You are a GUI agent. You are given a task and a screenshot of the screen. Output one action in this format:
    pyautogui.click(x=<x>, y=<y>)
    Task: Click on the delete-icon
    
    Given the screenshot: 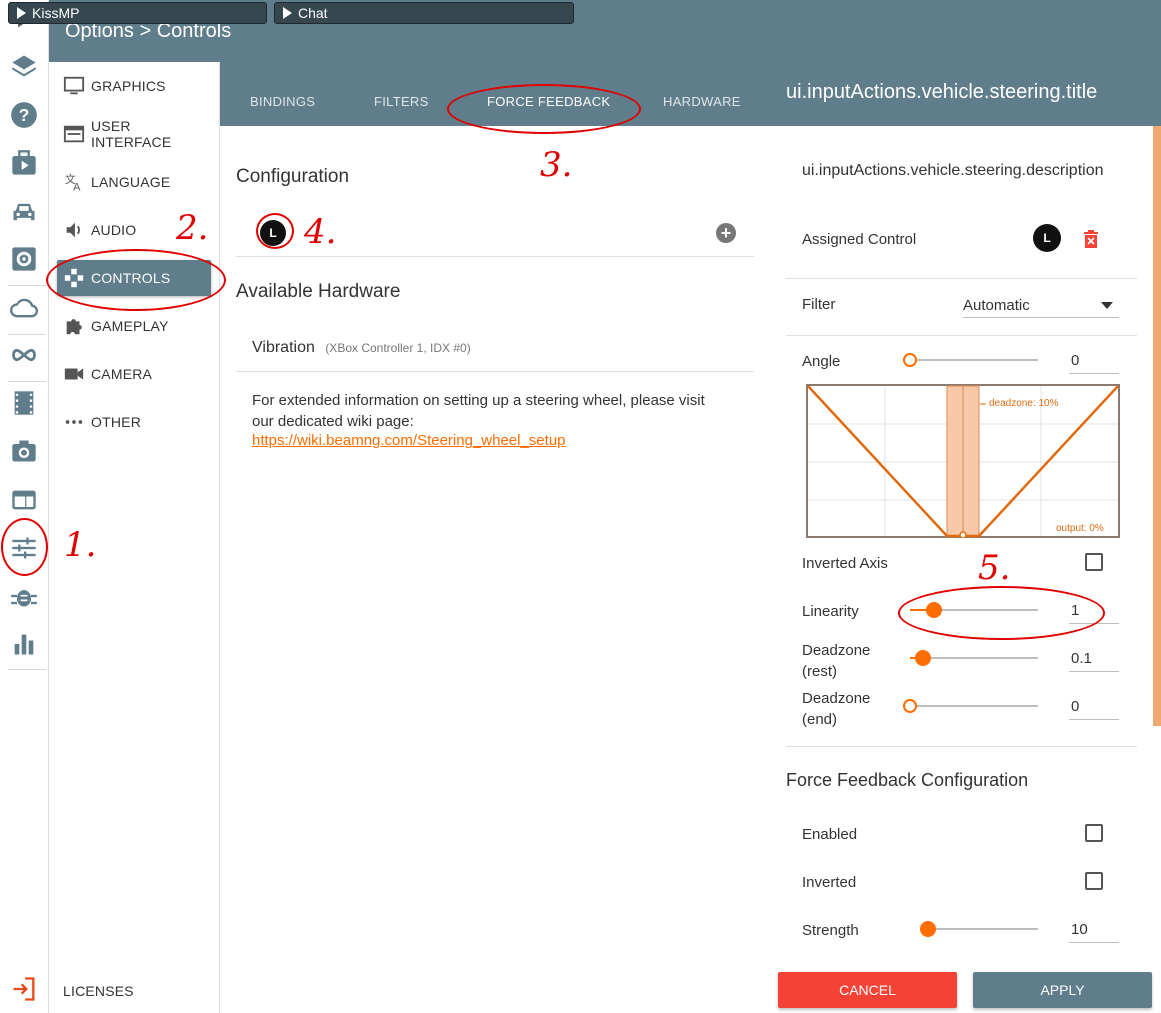 What is the action you would take?
    pyautogui.click(x=1091, y=239)
    